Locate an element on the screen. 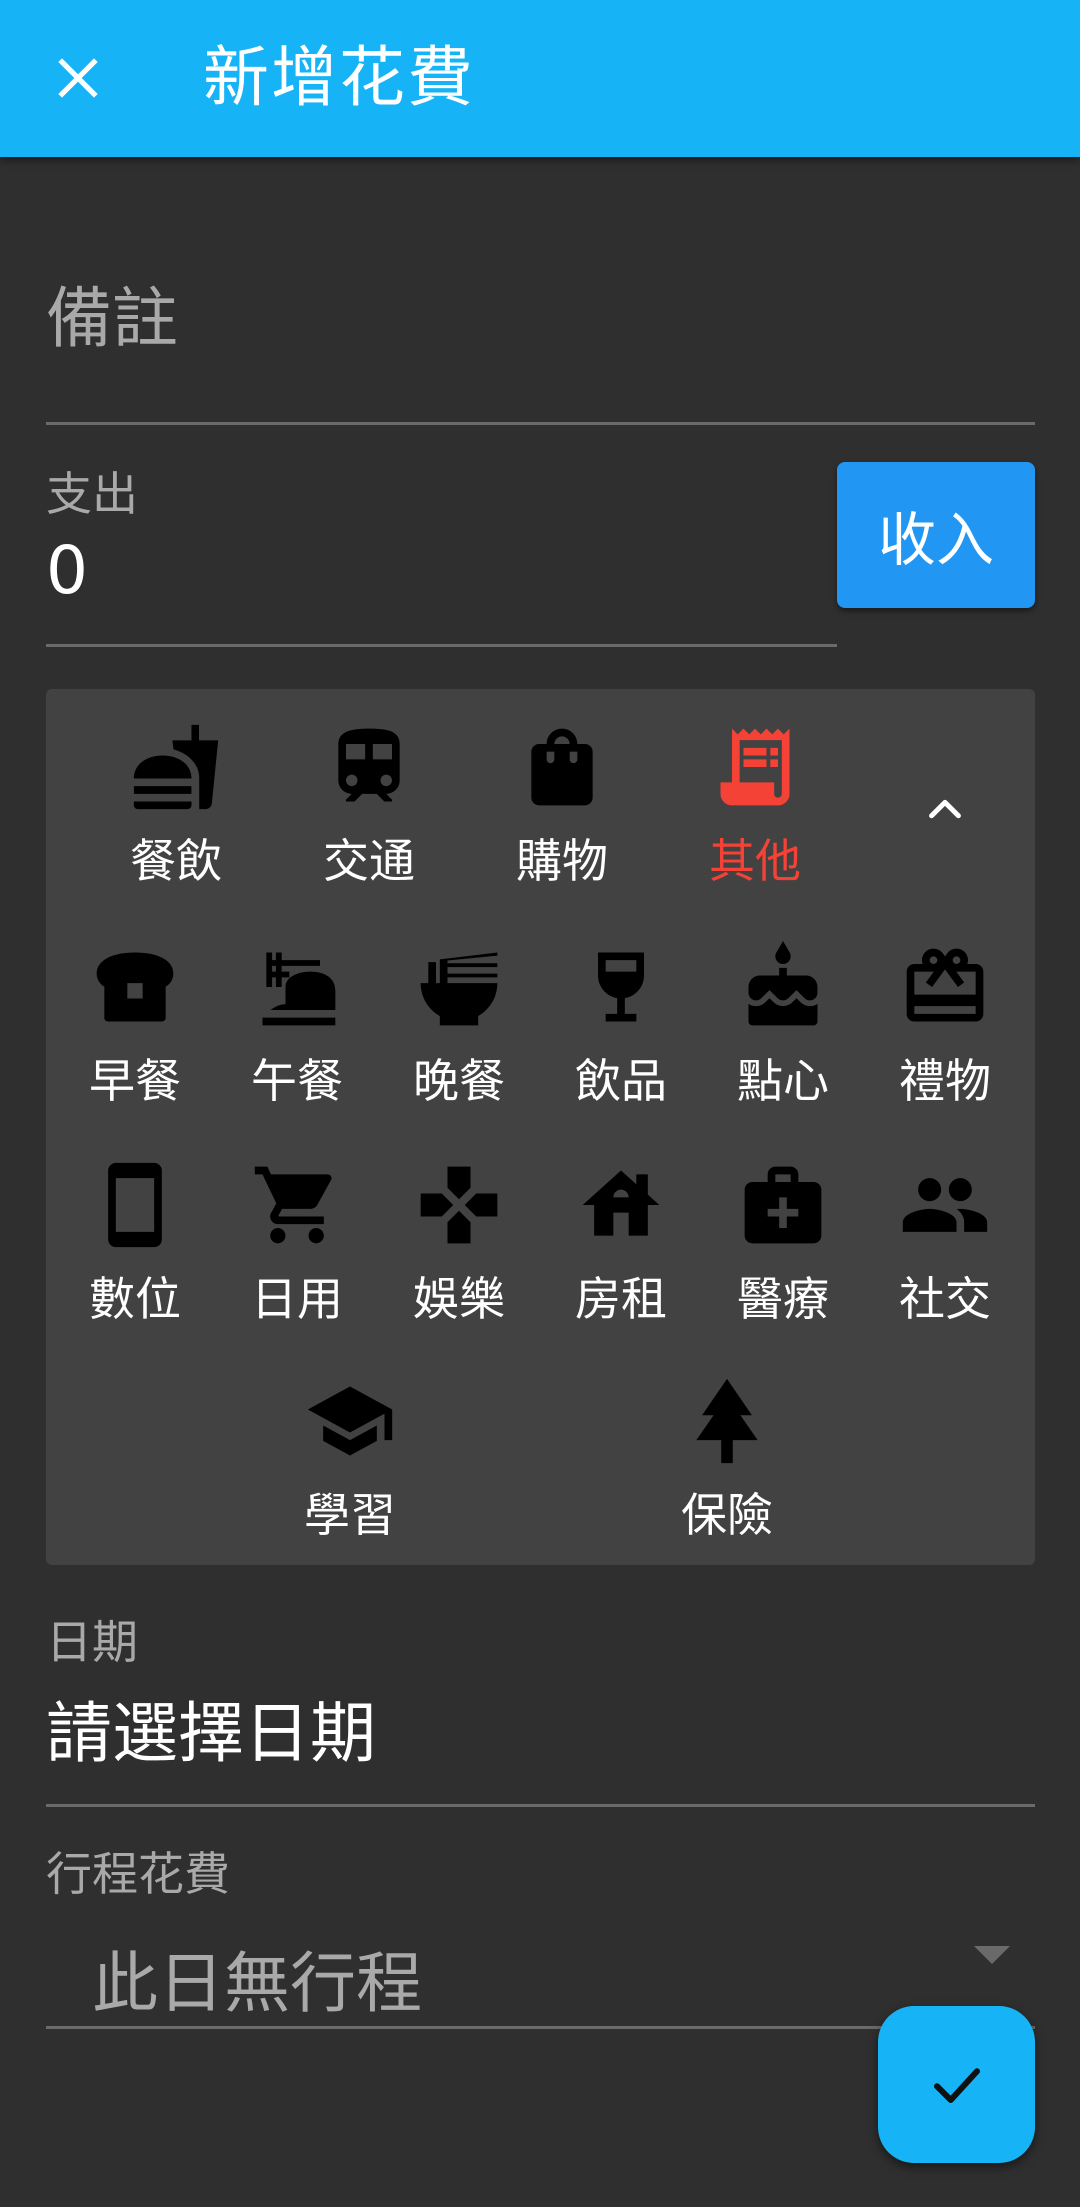 Image resolution: width=1080 pixels, height=2207 pixels. category-social: 社交 is located at coordinates (945, 1245).